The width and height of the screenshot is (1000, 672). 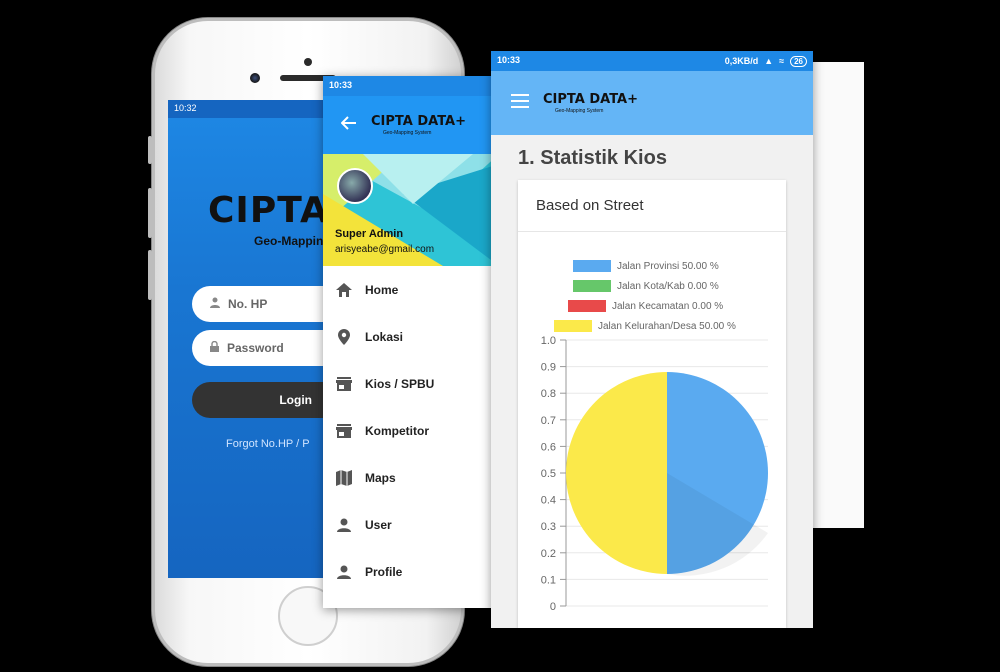 What do you see at coordinates (668, 266) in the screenshot?
I see `legend-label: Jalan Provinsi 50.00 %` at bounding box center [668, 266].